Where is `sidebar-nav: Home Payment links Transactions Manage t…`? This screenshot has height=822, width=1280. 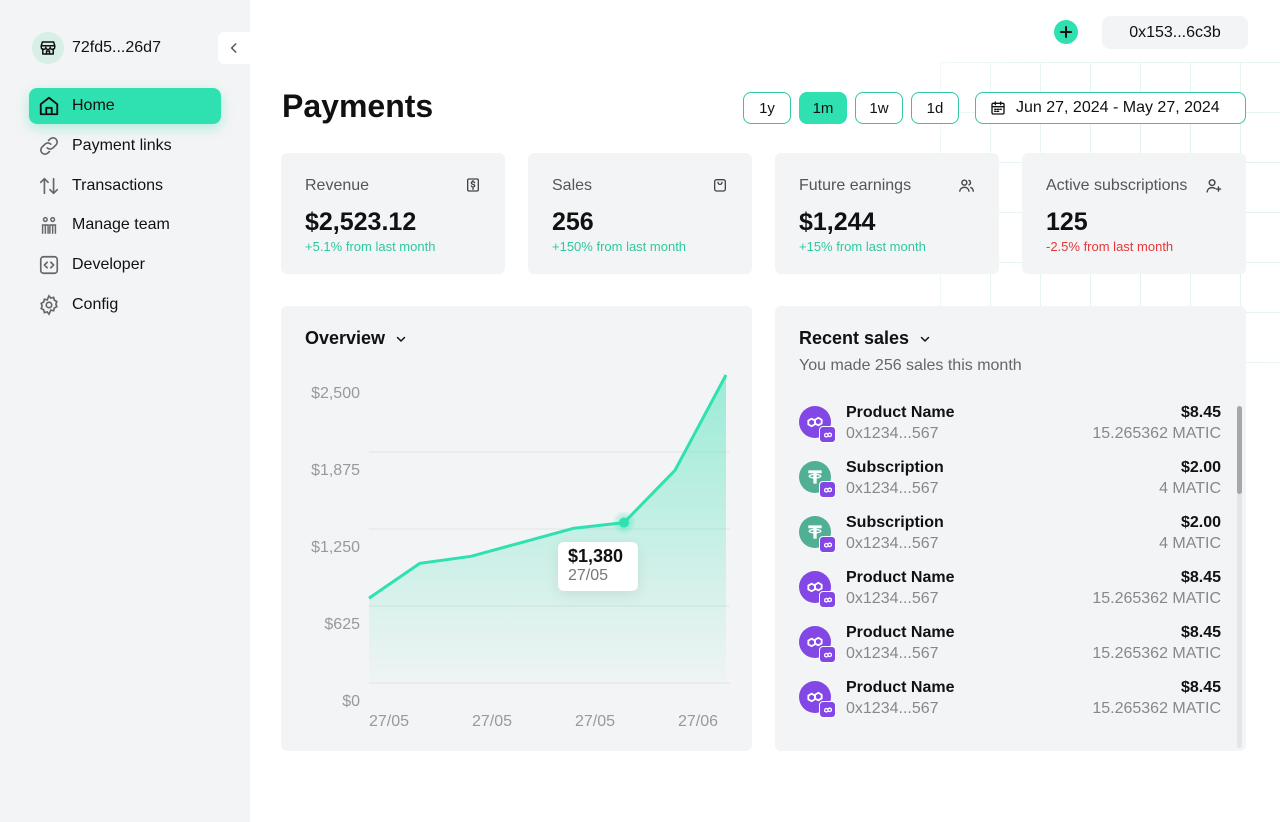
sidebar-nav: Home Payment links Transactions Manage t… is located at coordinates (125, 207).